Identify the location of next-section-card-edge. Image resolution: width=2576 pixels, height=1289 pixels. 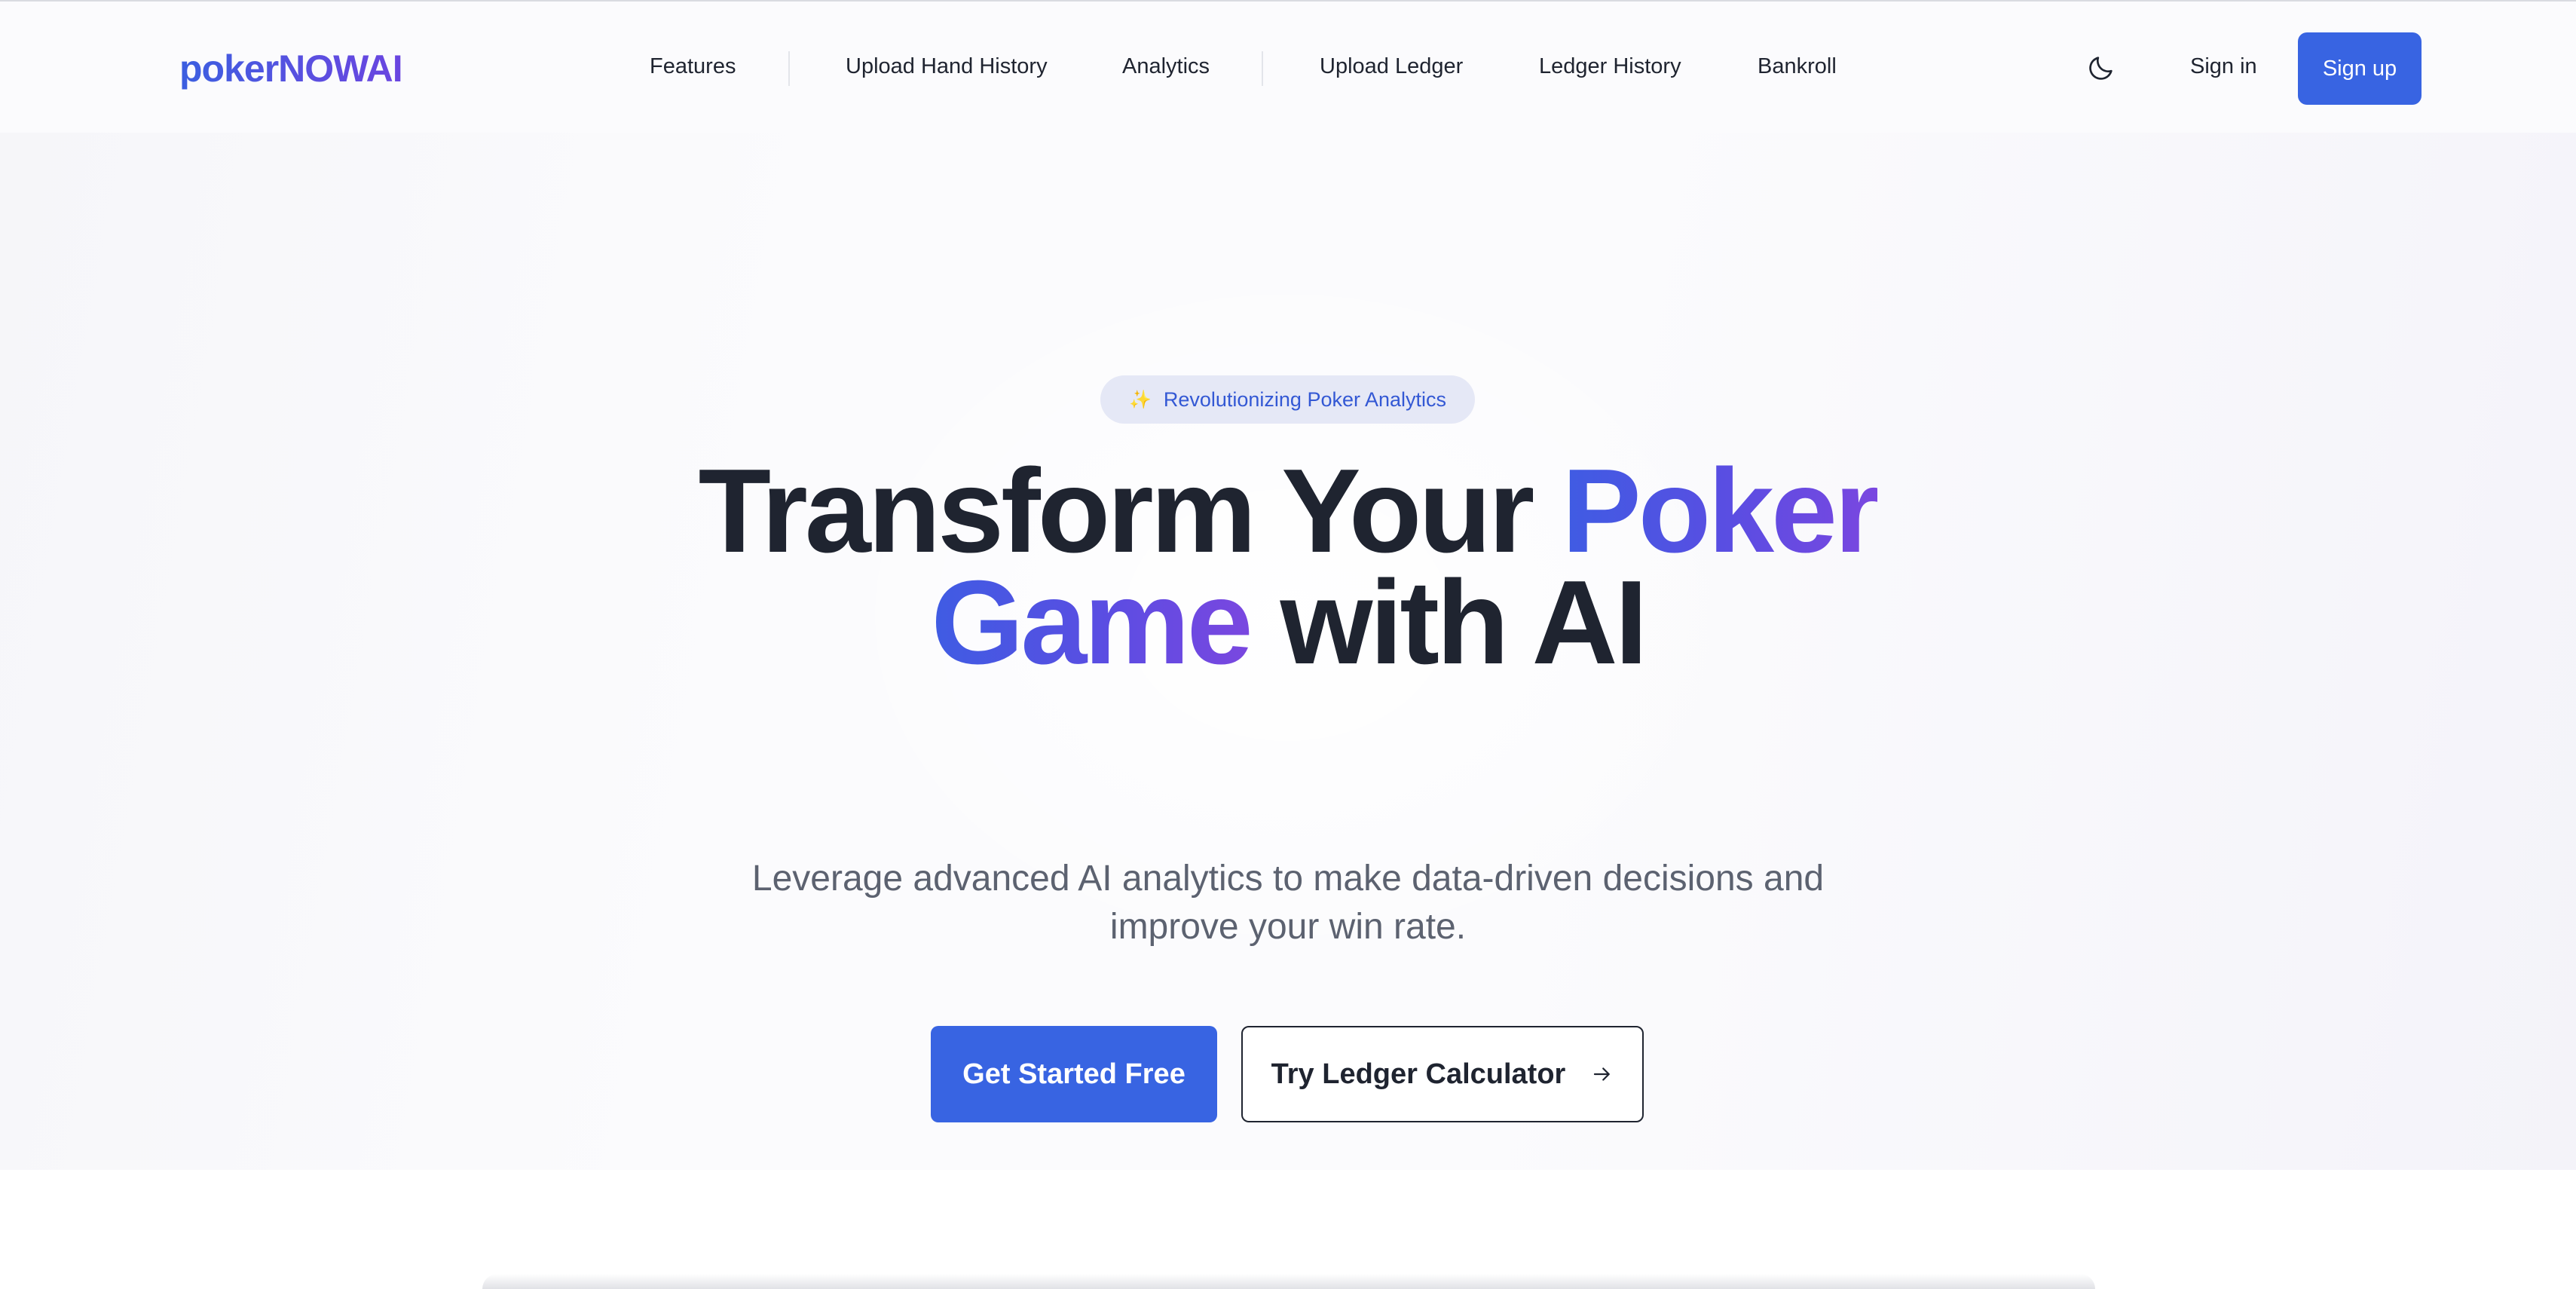
(1288, 1281).